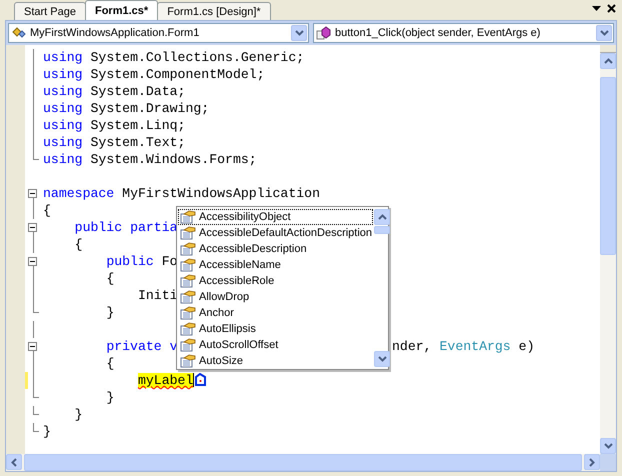 The image size is (622, 476). I want to click on code-text: Initi, so click(158, 295).